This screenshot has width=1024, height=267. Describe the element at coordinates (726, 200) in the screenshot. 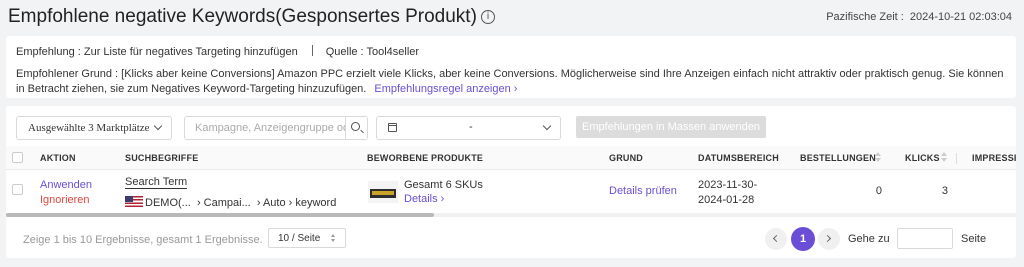

I see `date-range-end: 2024-01-28` at that location.